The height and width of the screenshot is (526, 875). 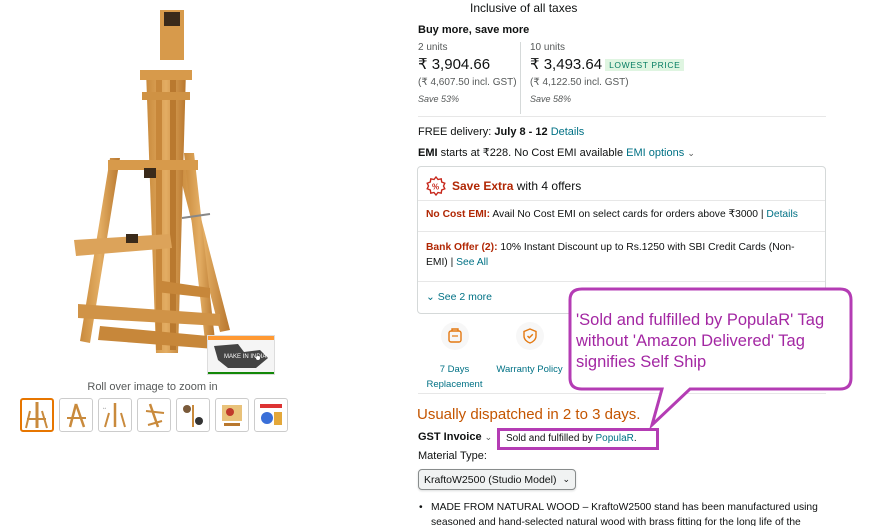 I want to click on easel-thumb-icon, so click(x=36, y=415).